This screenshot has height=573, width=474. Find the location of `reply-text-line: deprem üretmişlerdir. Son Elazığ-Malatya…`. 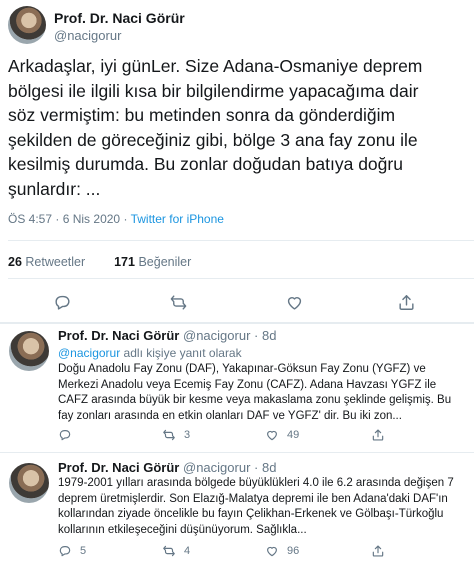

reply-text-line: deprem üretmişlerdir. Son Elazığ-Malatya… is located at coordinates (253, 498).